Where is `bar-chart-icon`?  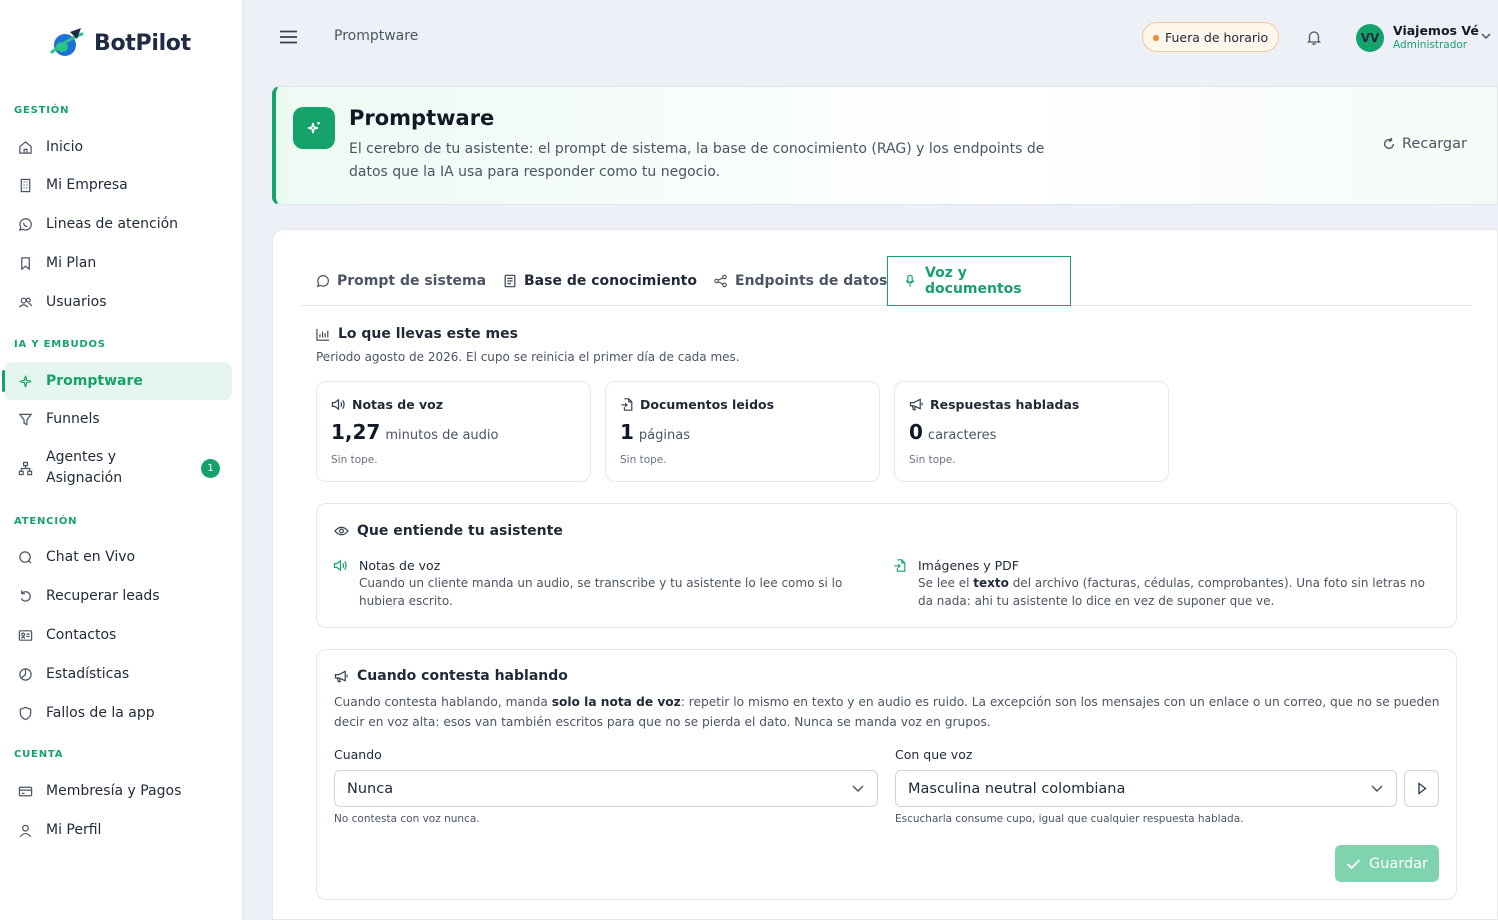 bar-chart-icon is located at coordinates (323, 334).